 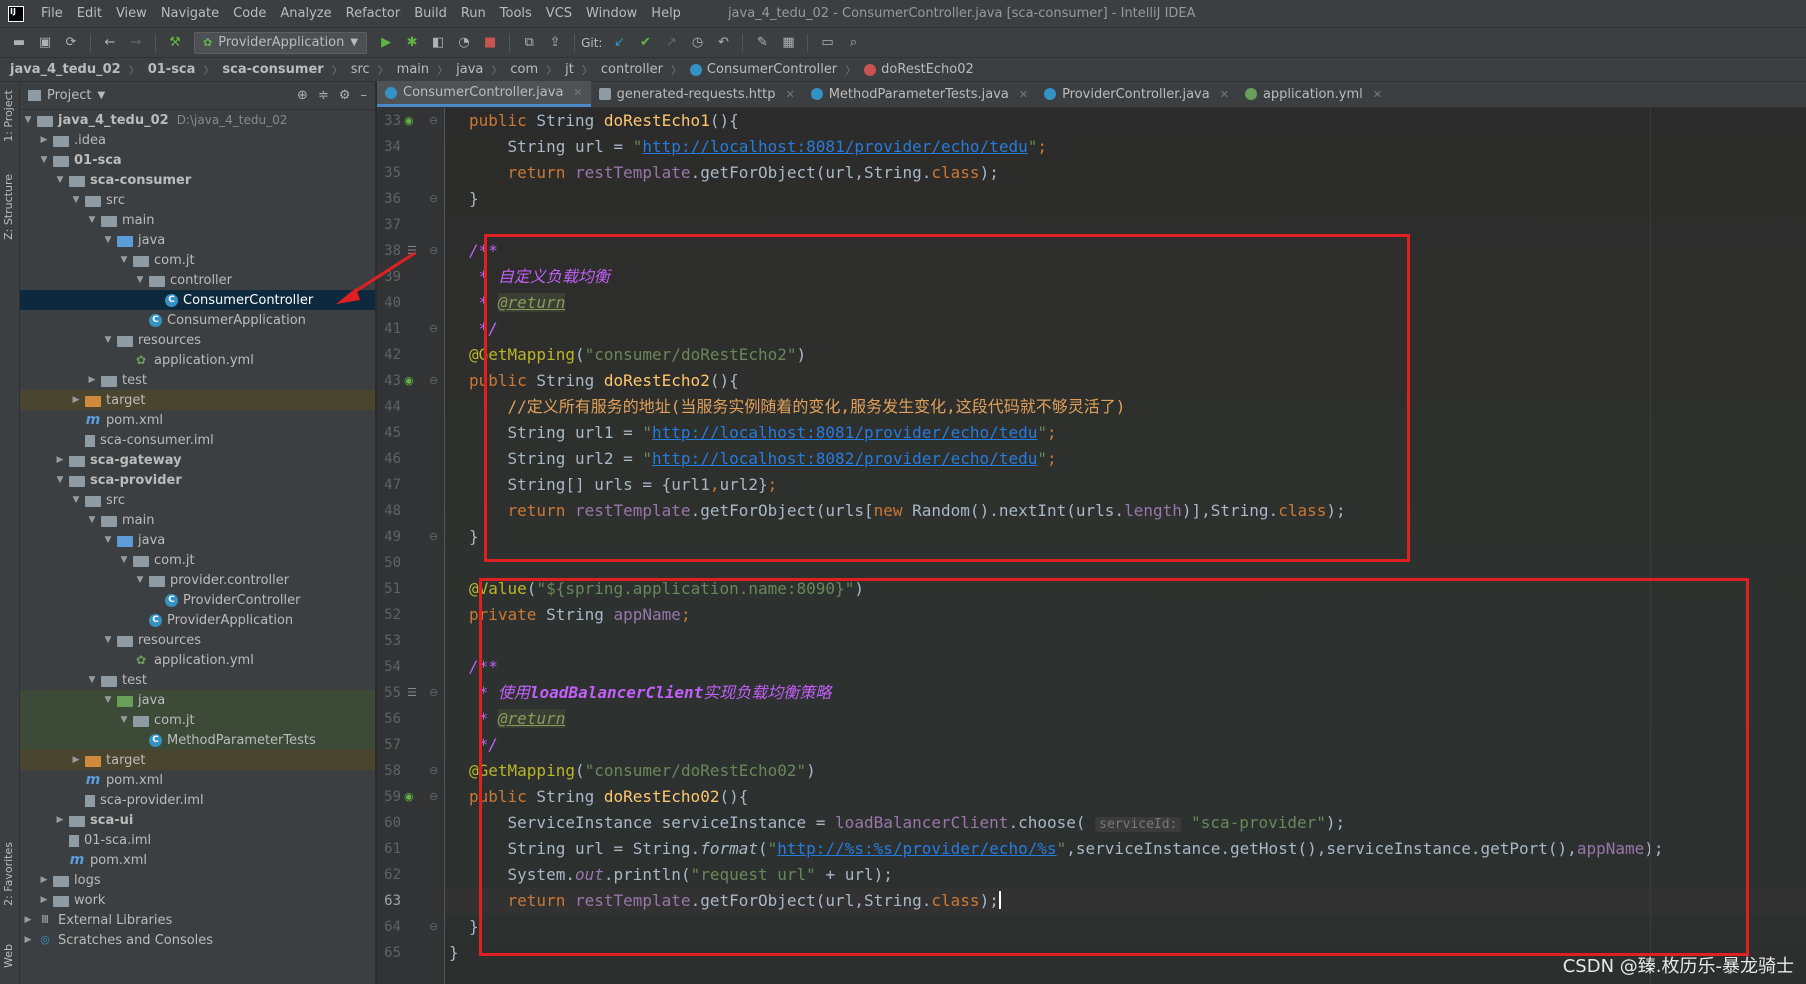 I want to click on breadcrumb-project: java_4_tedu_02, so click(x=65, y=69).